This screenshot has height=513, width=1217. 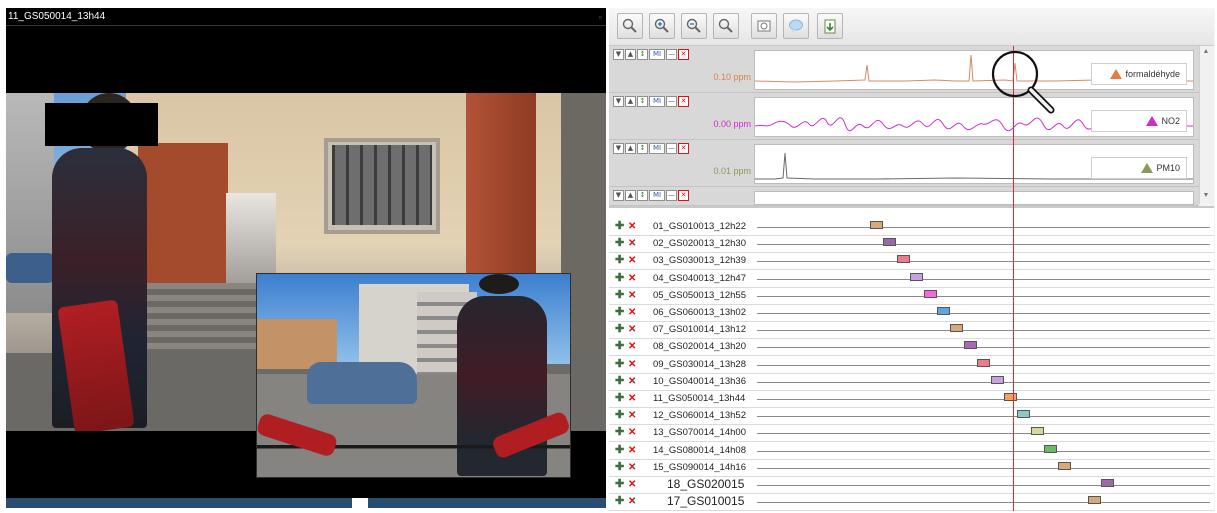 I want to click on minimize-icon: ▫, so click(x=600, y=17).